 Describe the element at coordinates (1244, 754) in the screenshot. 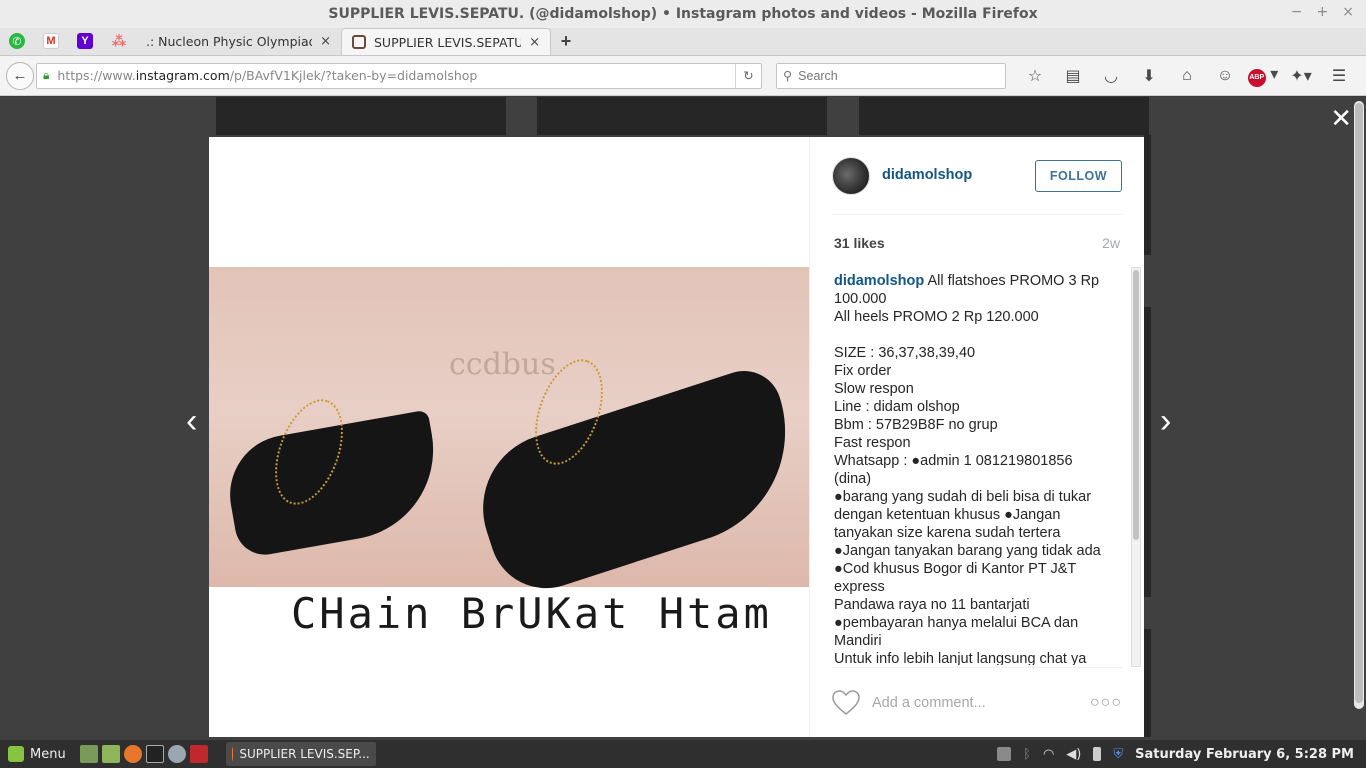

I see `clock: Saturday February 6, 5:28 PM` at that location.